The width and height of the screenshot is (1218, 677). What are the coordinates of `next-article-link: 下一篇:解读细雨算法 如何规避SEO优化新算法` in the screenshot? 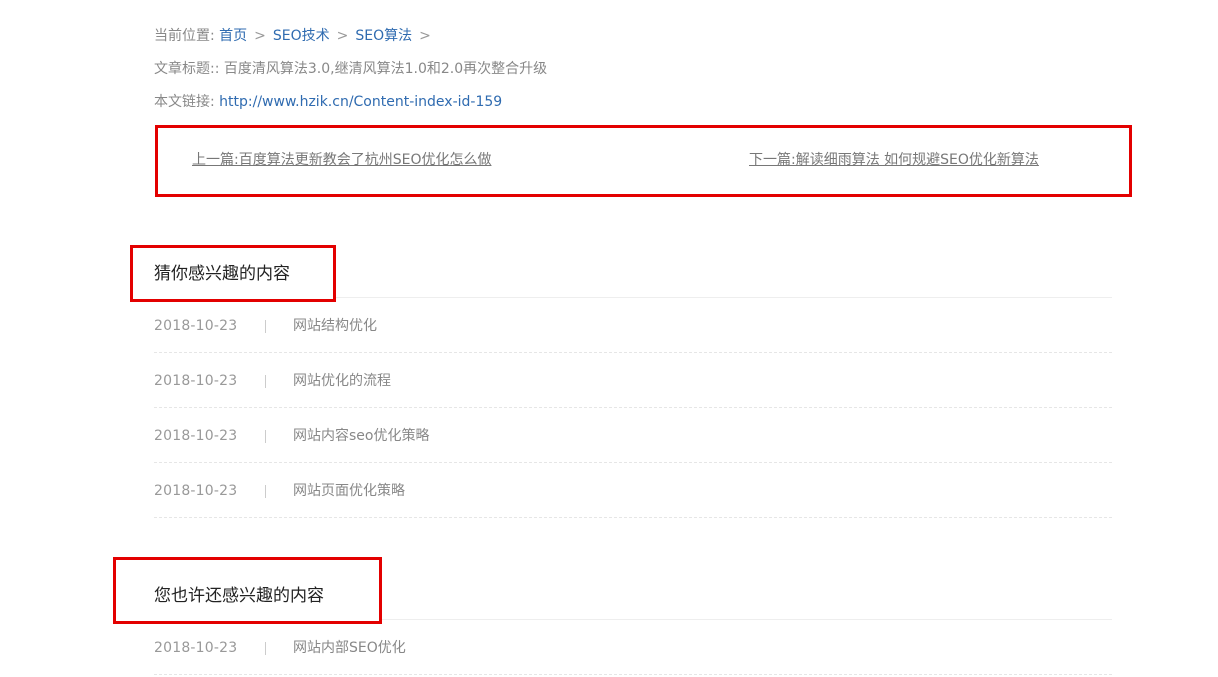 It's located at (894, 160).